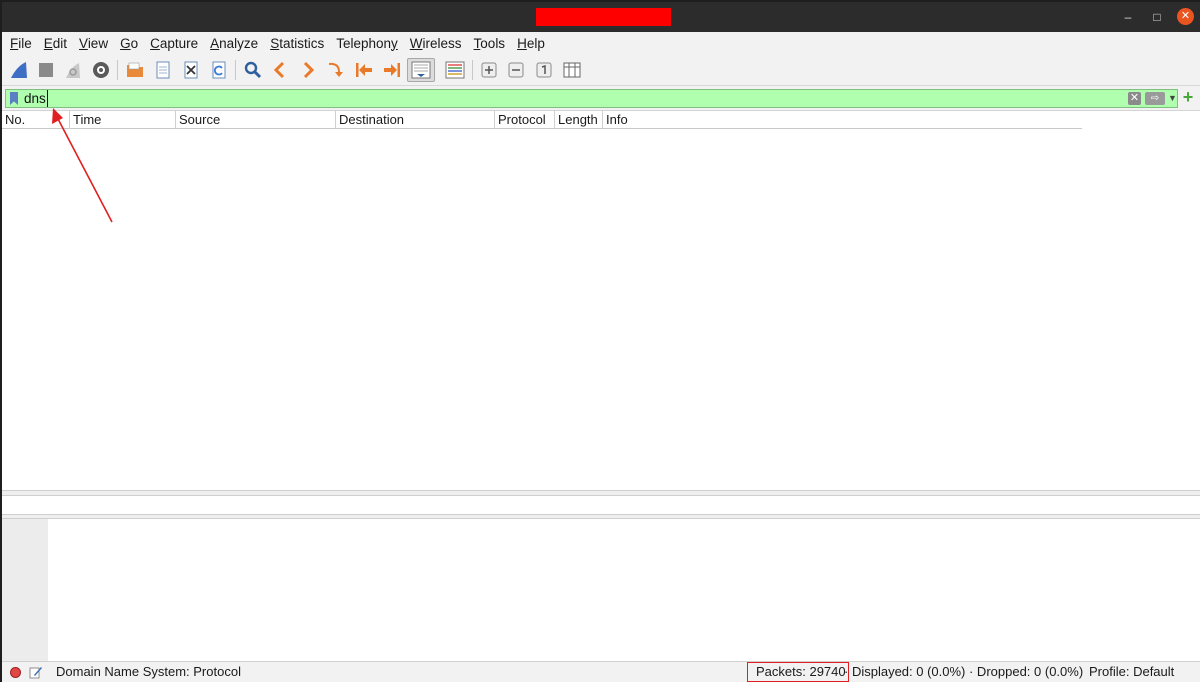 This screenshot has height=682, width=1200. I want to click on reload-icon, so click(219, 70).